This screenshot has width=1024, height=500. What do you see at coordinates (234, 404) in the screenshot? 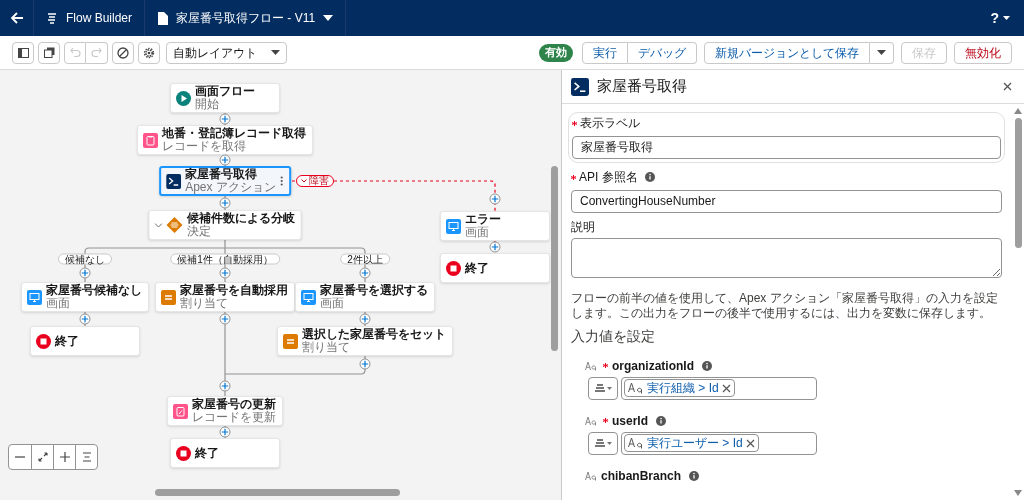
I see `node-title: 家屋番号の更新` at bounding box center [234, 404].